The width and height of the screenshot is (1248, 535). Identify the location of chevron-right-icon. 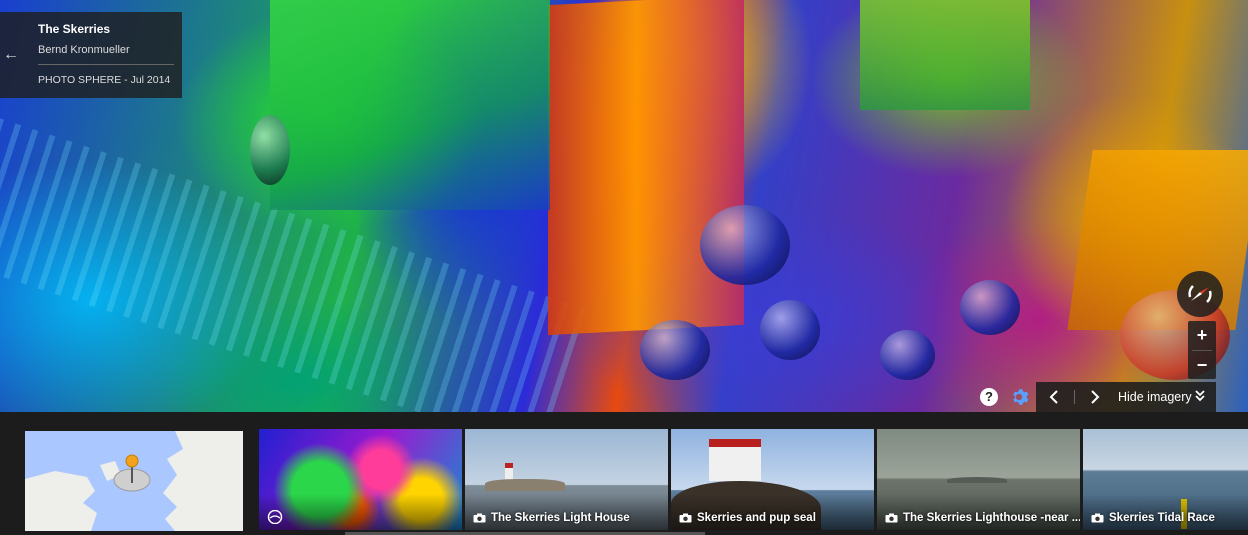
(1095, 397).